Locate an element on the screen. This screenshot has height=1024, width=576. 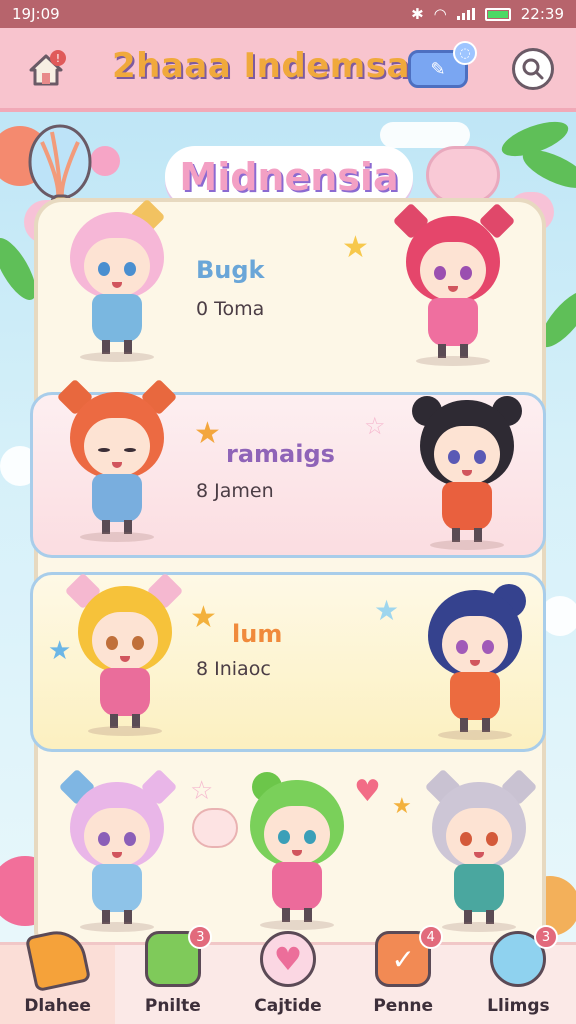
palm-leaf is located at coordinates (546, 169).